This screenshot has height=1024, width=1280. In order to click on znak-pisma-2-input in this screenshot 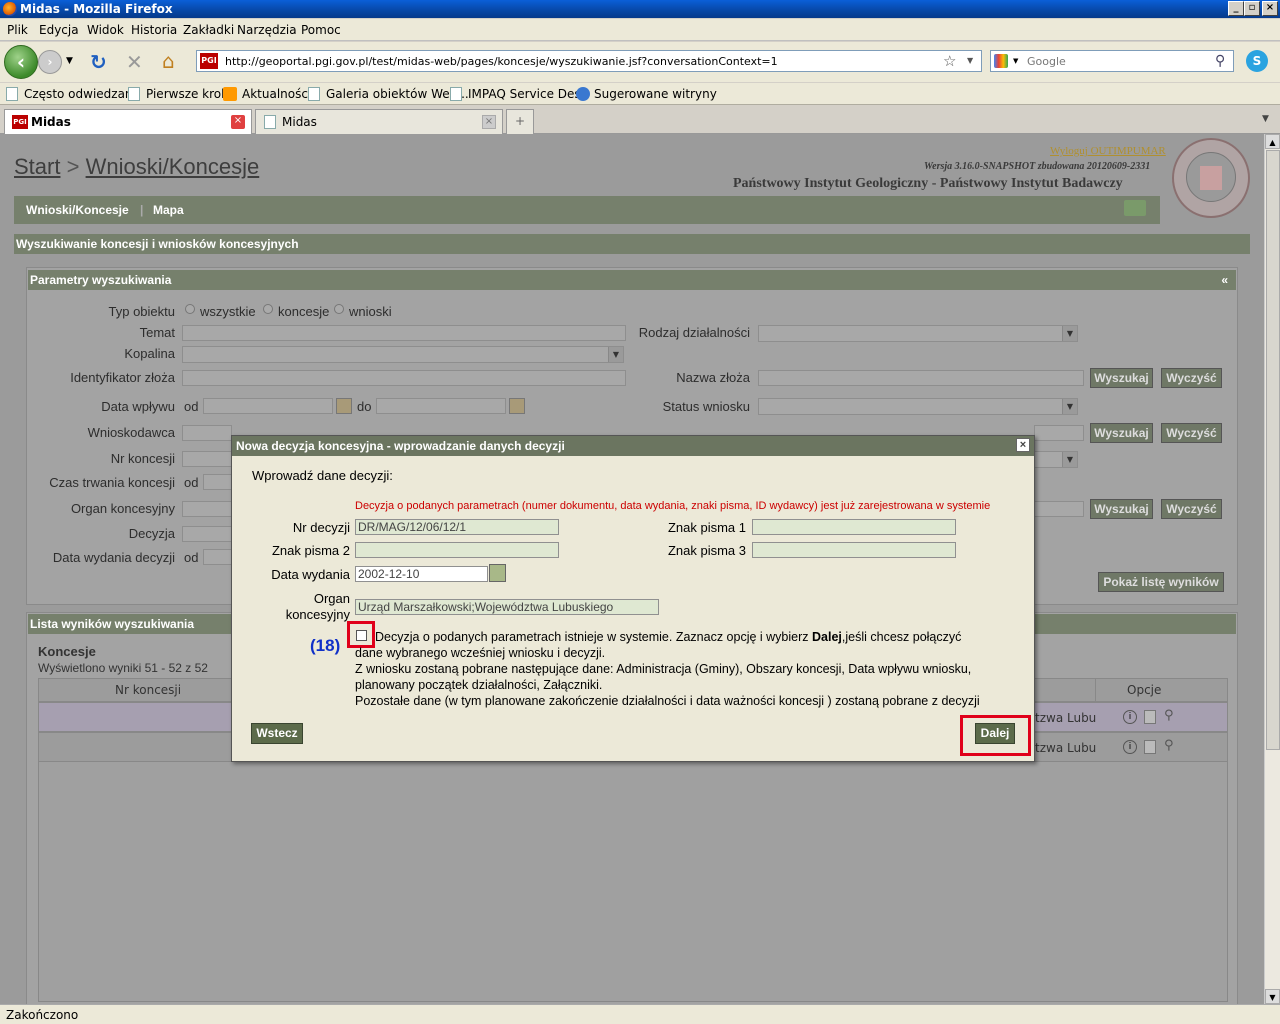, I will do `click(457, 550)`.